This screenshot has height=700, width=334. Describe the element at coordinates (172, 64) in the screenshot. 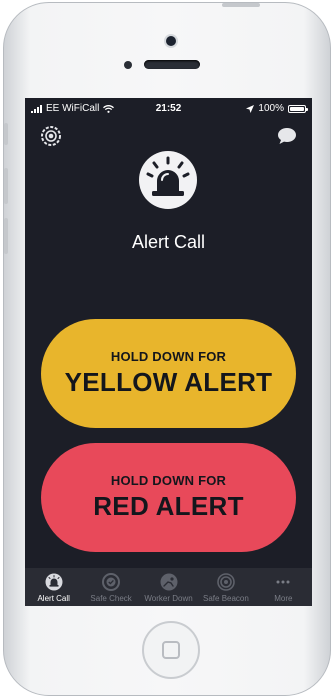

I see `earpiece-speaker` at that location.